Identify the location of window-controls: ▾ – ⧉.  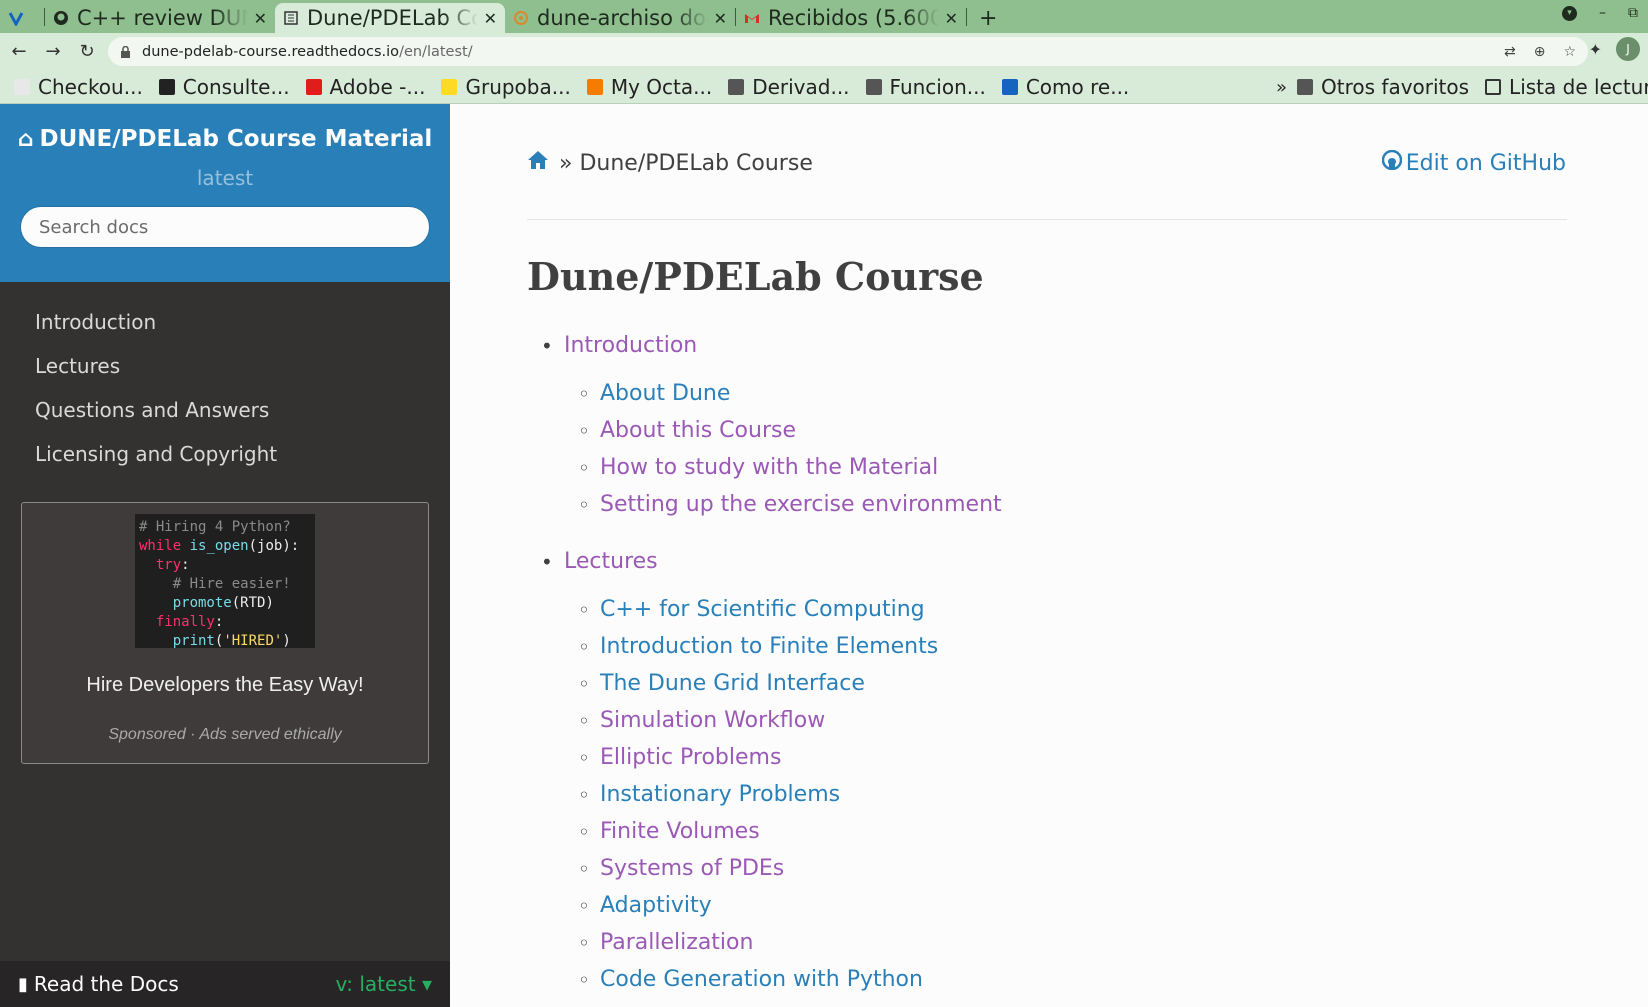
(1600, 13).